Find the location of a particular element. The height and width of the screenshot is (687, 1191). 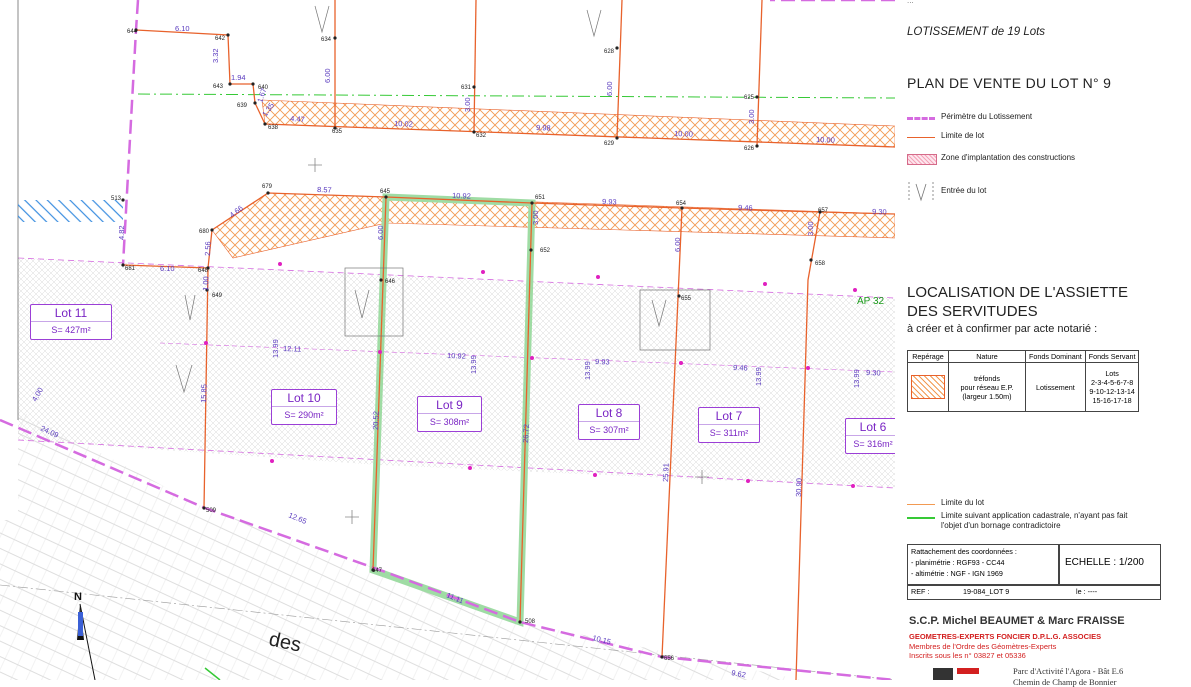

easement-title-1: LOCALISATION DE L'ASSIETTE is located at coordinates (1017, 292).